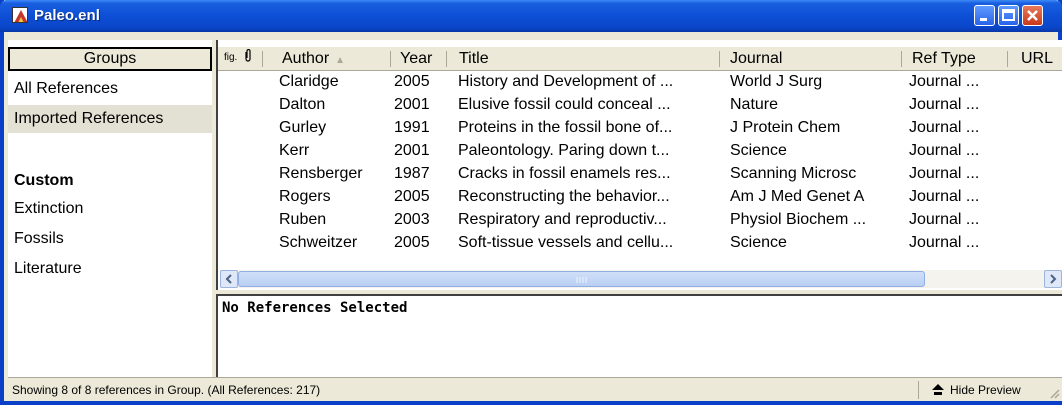  Describe the element at coordinates (793, 173) in the screenshot. I see `cell-journal: Scanning Microsc` at that location.